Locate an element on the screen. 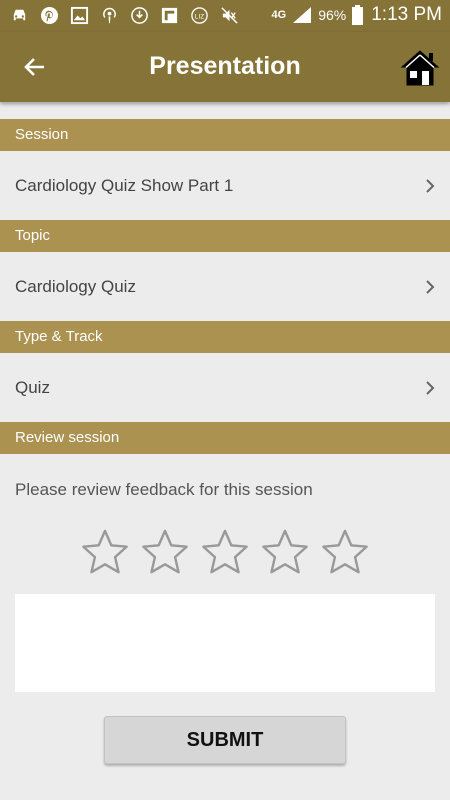  network-type: 4G is located at coordinates (279, 15).